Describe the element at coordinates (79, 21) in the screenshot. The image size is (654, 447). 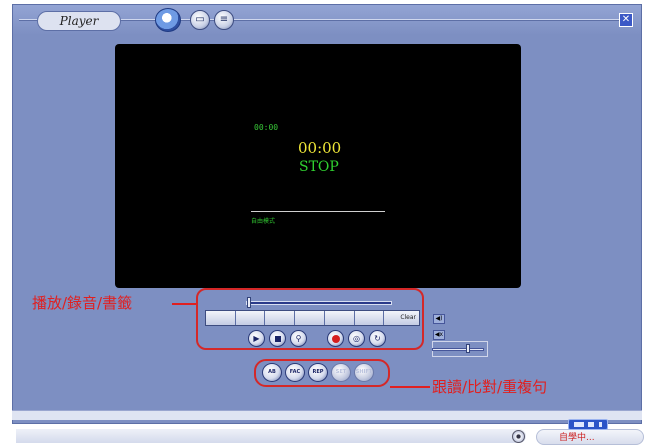
I see `window-title: Player` at that location.